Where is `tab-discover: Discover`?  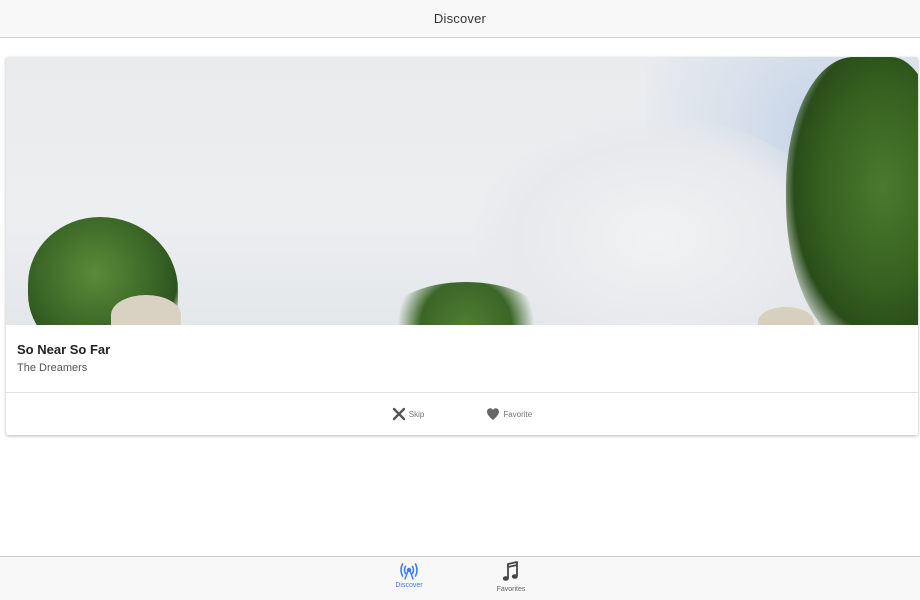
tab-discover: Discover is located at coordinates (409, 578).